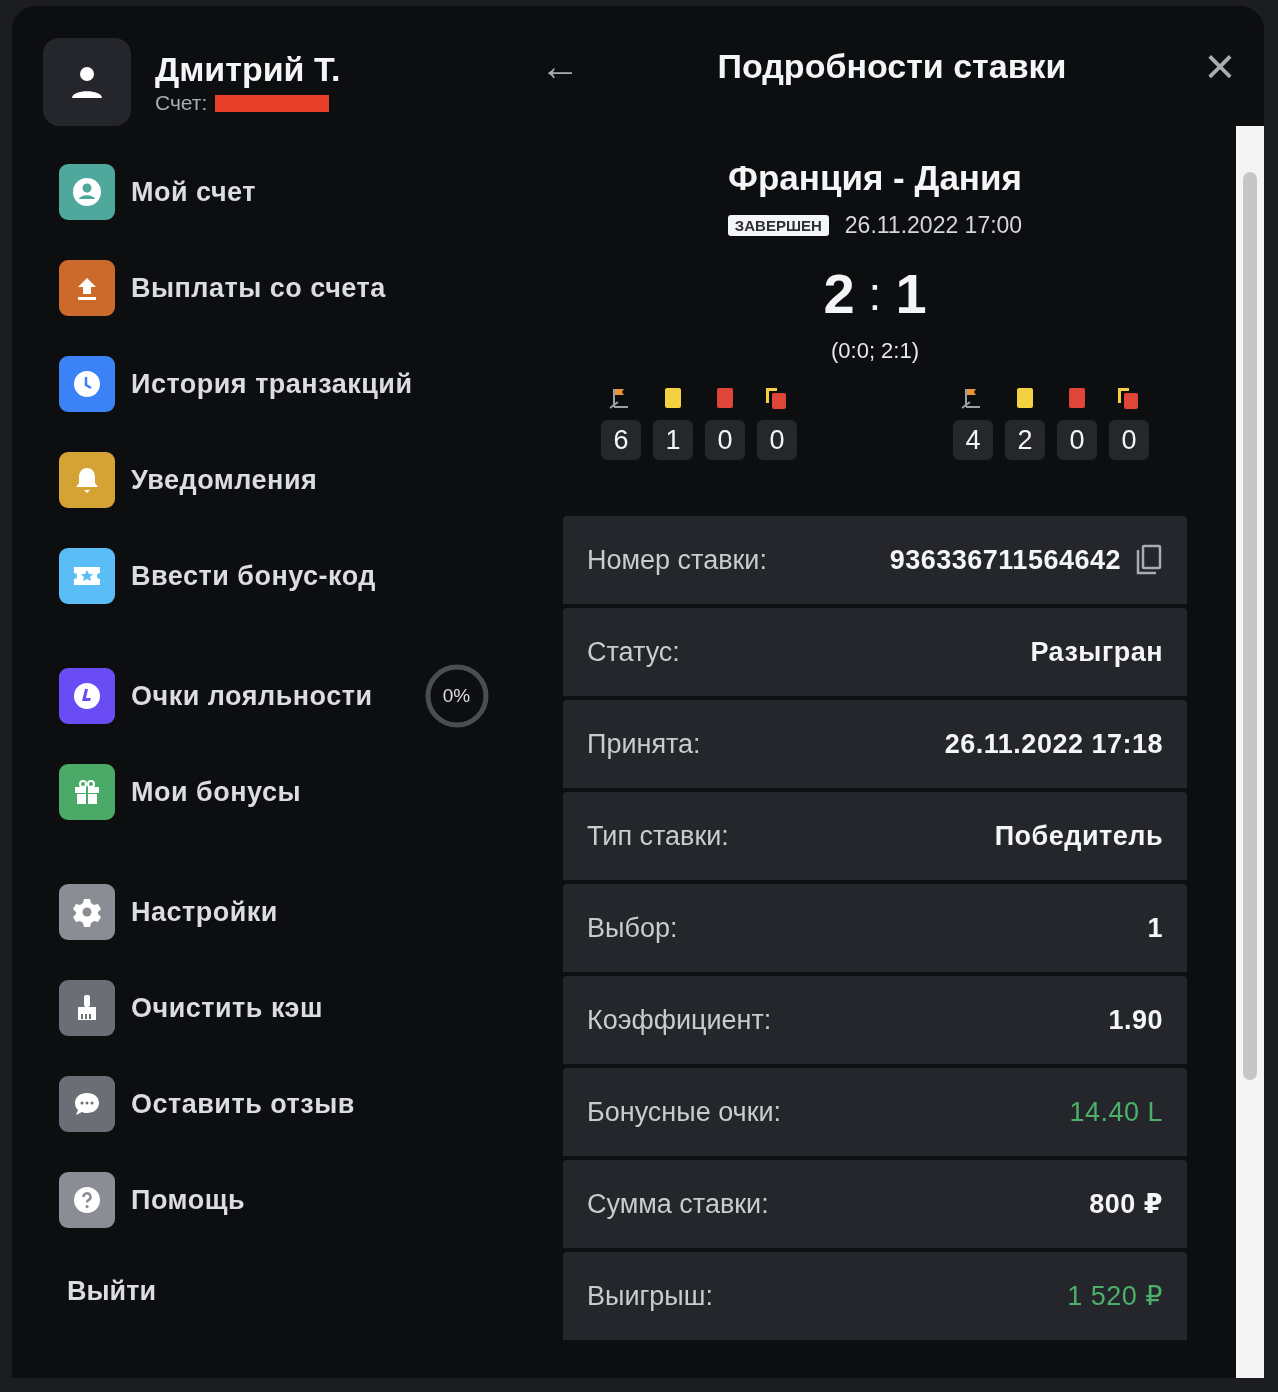 The width and height of the screenshot is (1278, 1392). I want to click on detail-value: Разыгран, so click(1096, 652).